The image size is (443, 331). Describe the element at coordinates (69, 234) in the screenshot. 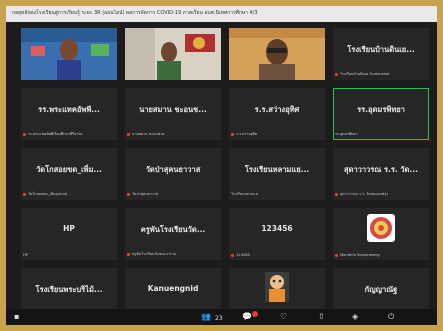

I see `participant-tile: HP HP` at that location.